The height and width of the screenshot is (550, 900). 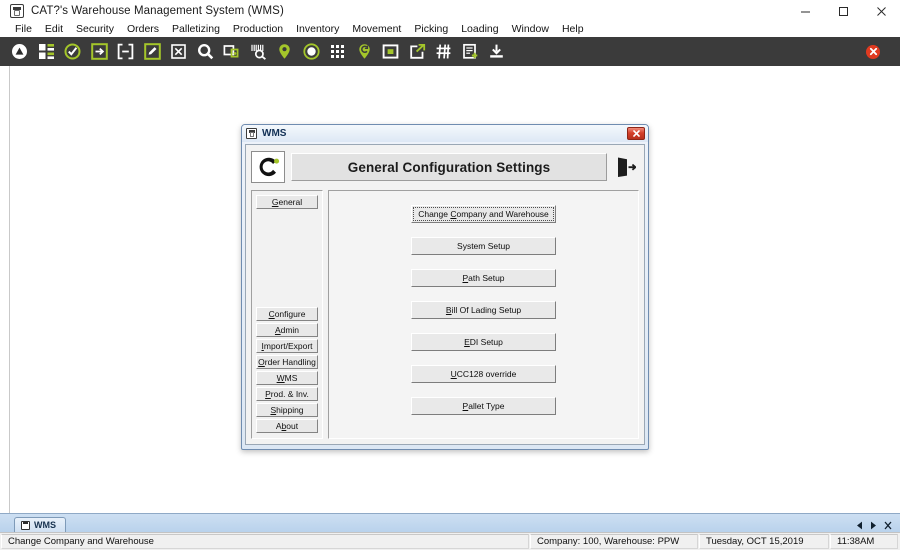 What do you see at coordinates (125, 51) in the screenshot?
I see `remove-bracket-icon` at bounding box center [125, 51].